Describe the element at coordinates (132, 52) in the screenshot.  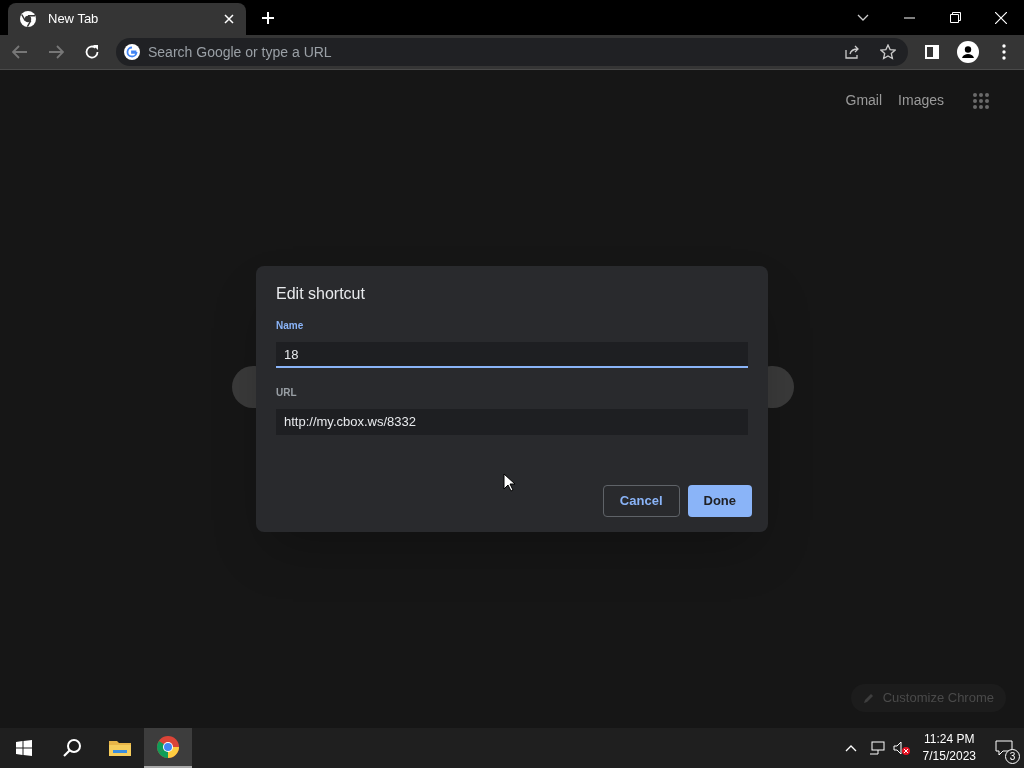
I see `google-g-icon` at that location.